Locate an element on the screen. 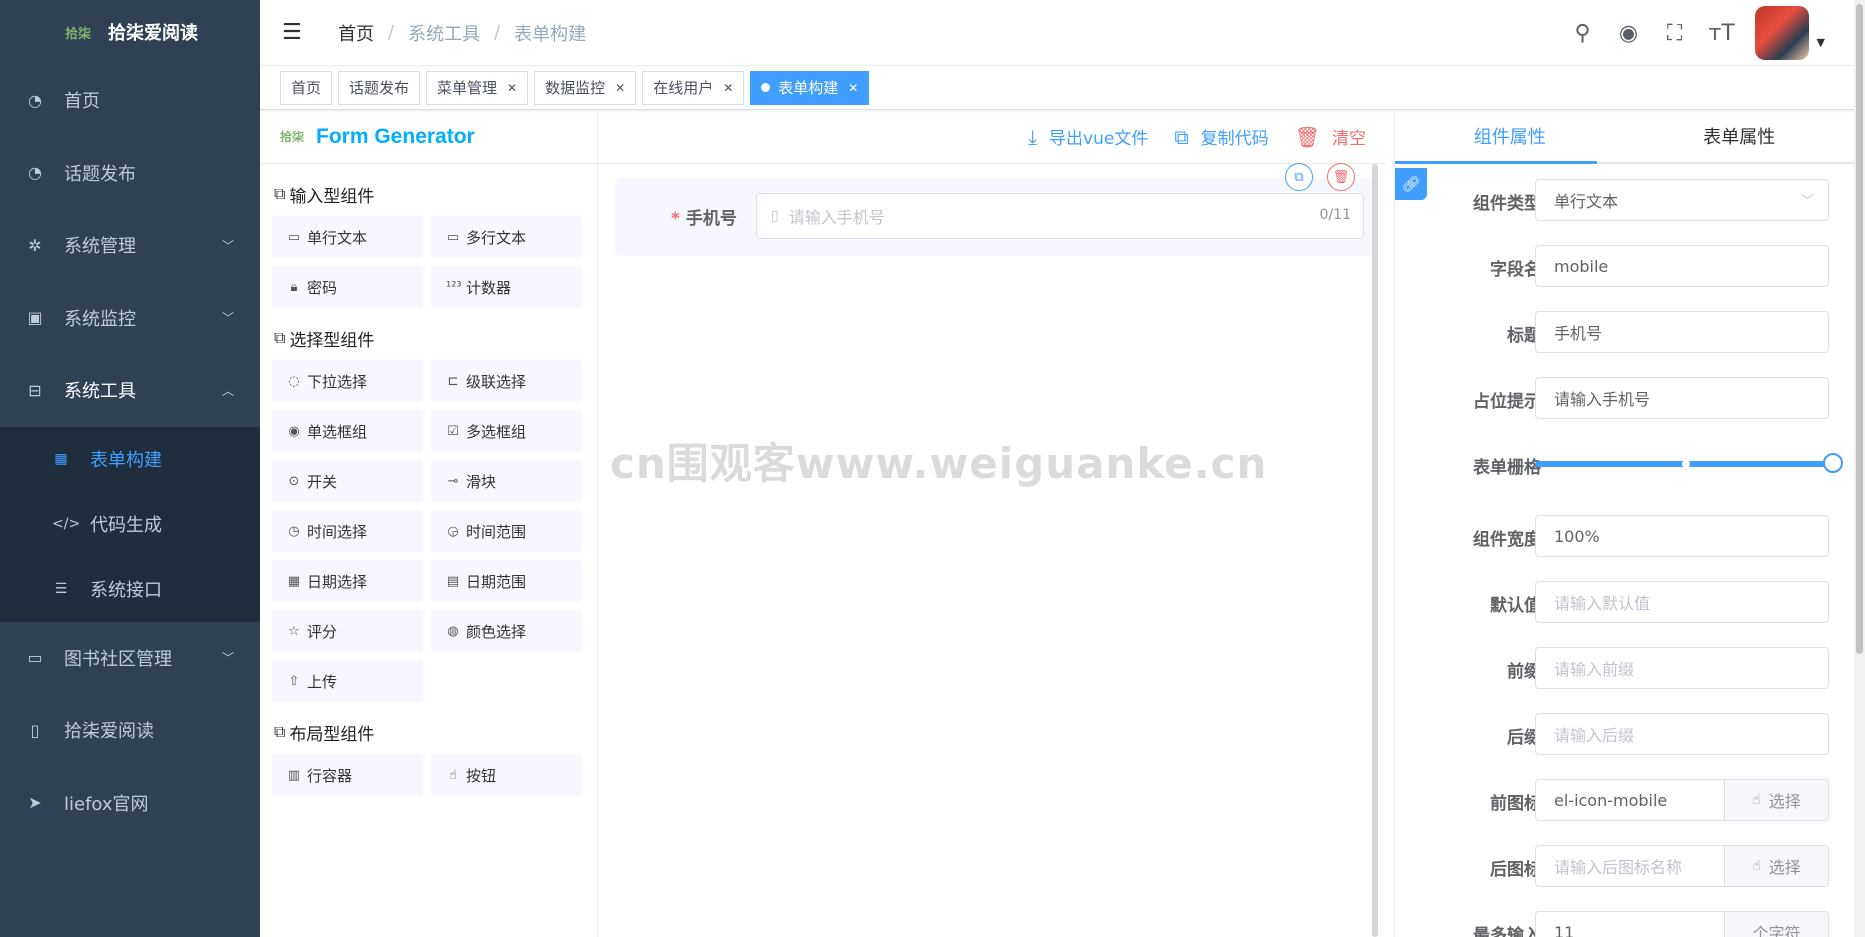 This screenshot has height=937, width=1865. prefix-input: 请输入前缀 is located at coordinates (1682, 668).